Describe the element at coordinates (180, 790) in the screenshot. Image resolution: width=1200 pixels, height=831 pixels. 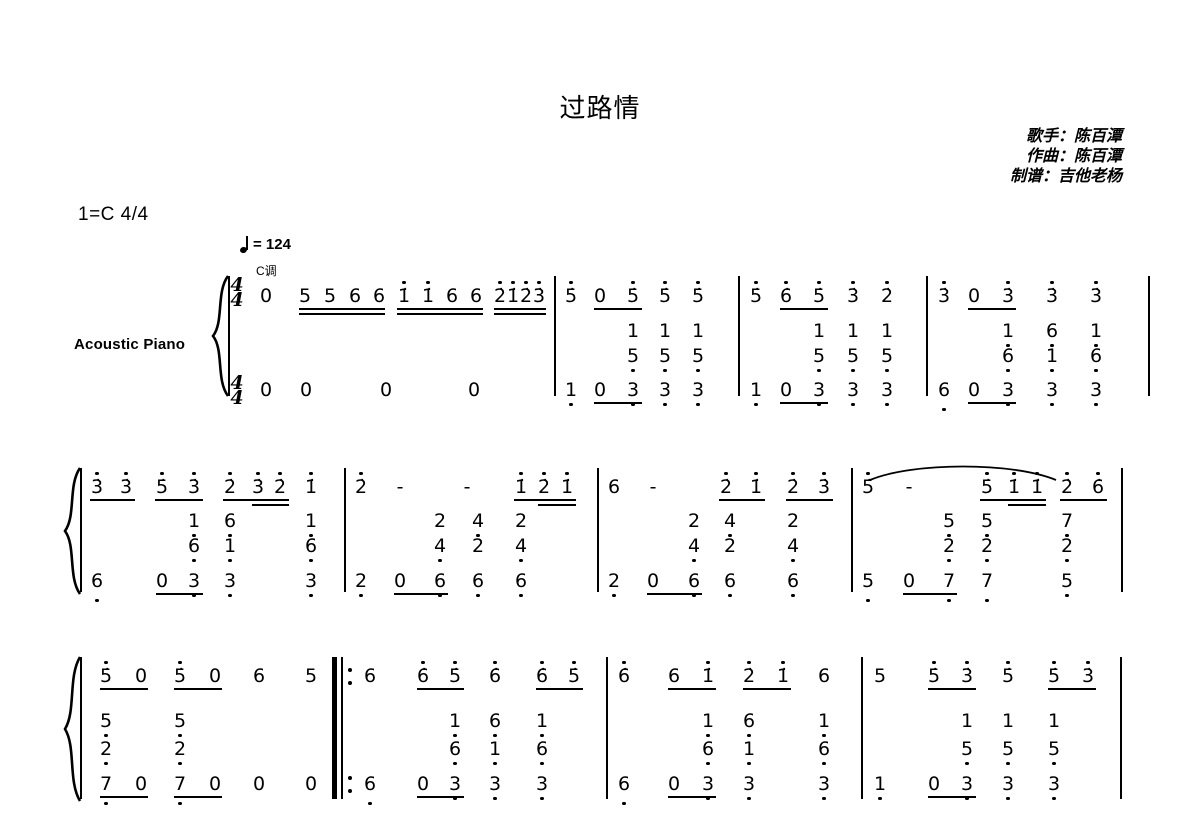
I see `note: 7` at that location.